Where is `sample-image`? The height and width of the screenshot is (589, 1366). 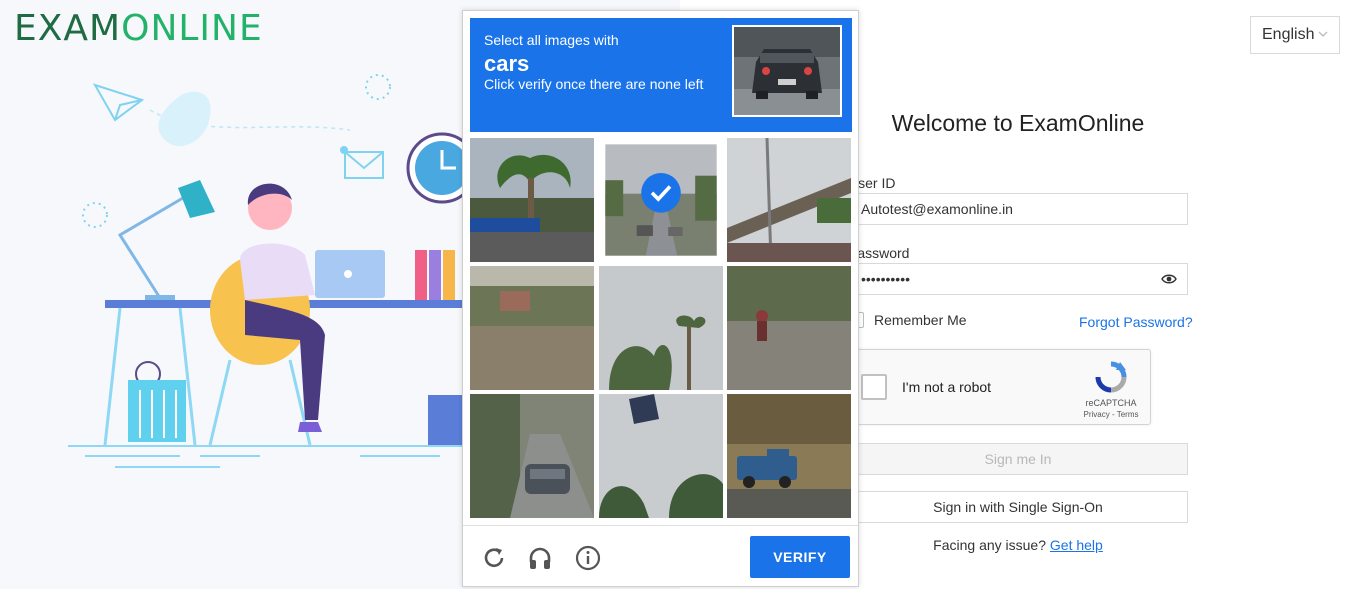
sample-image is located at coordinates (787, 71).